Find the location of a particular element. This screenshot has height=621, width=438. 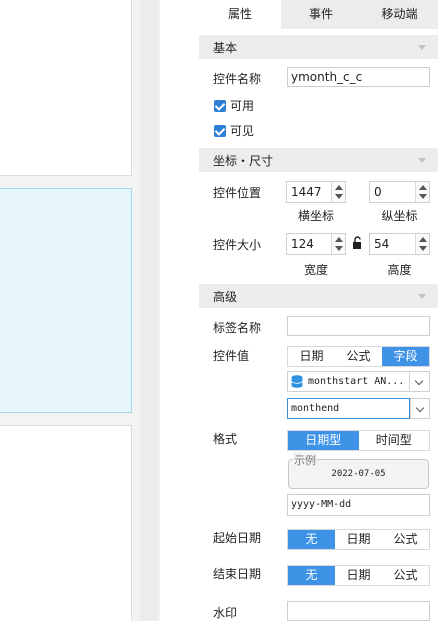

tag-name-label: 标签名称 is located at coordinates (237, 328).